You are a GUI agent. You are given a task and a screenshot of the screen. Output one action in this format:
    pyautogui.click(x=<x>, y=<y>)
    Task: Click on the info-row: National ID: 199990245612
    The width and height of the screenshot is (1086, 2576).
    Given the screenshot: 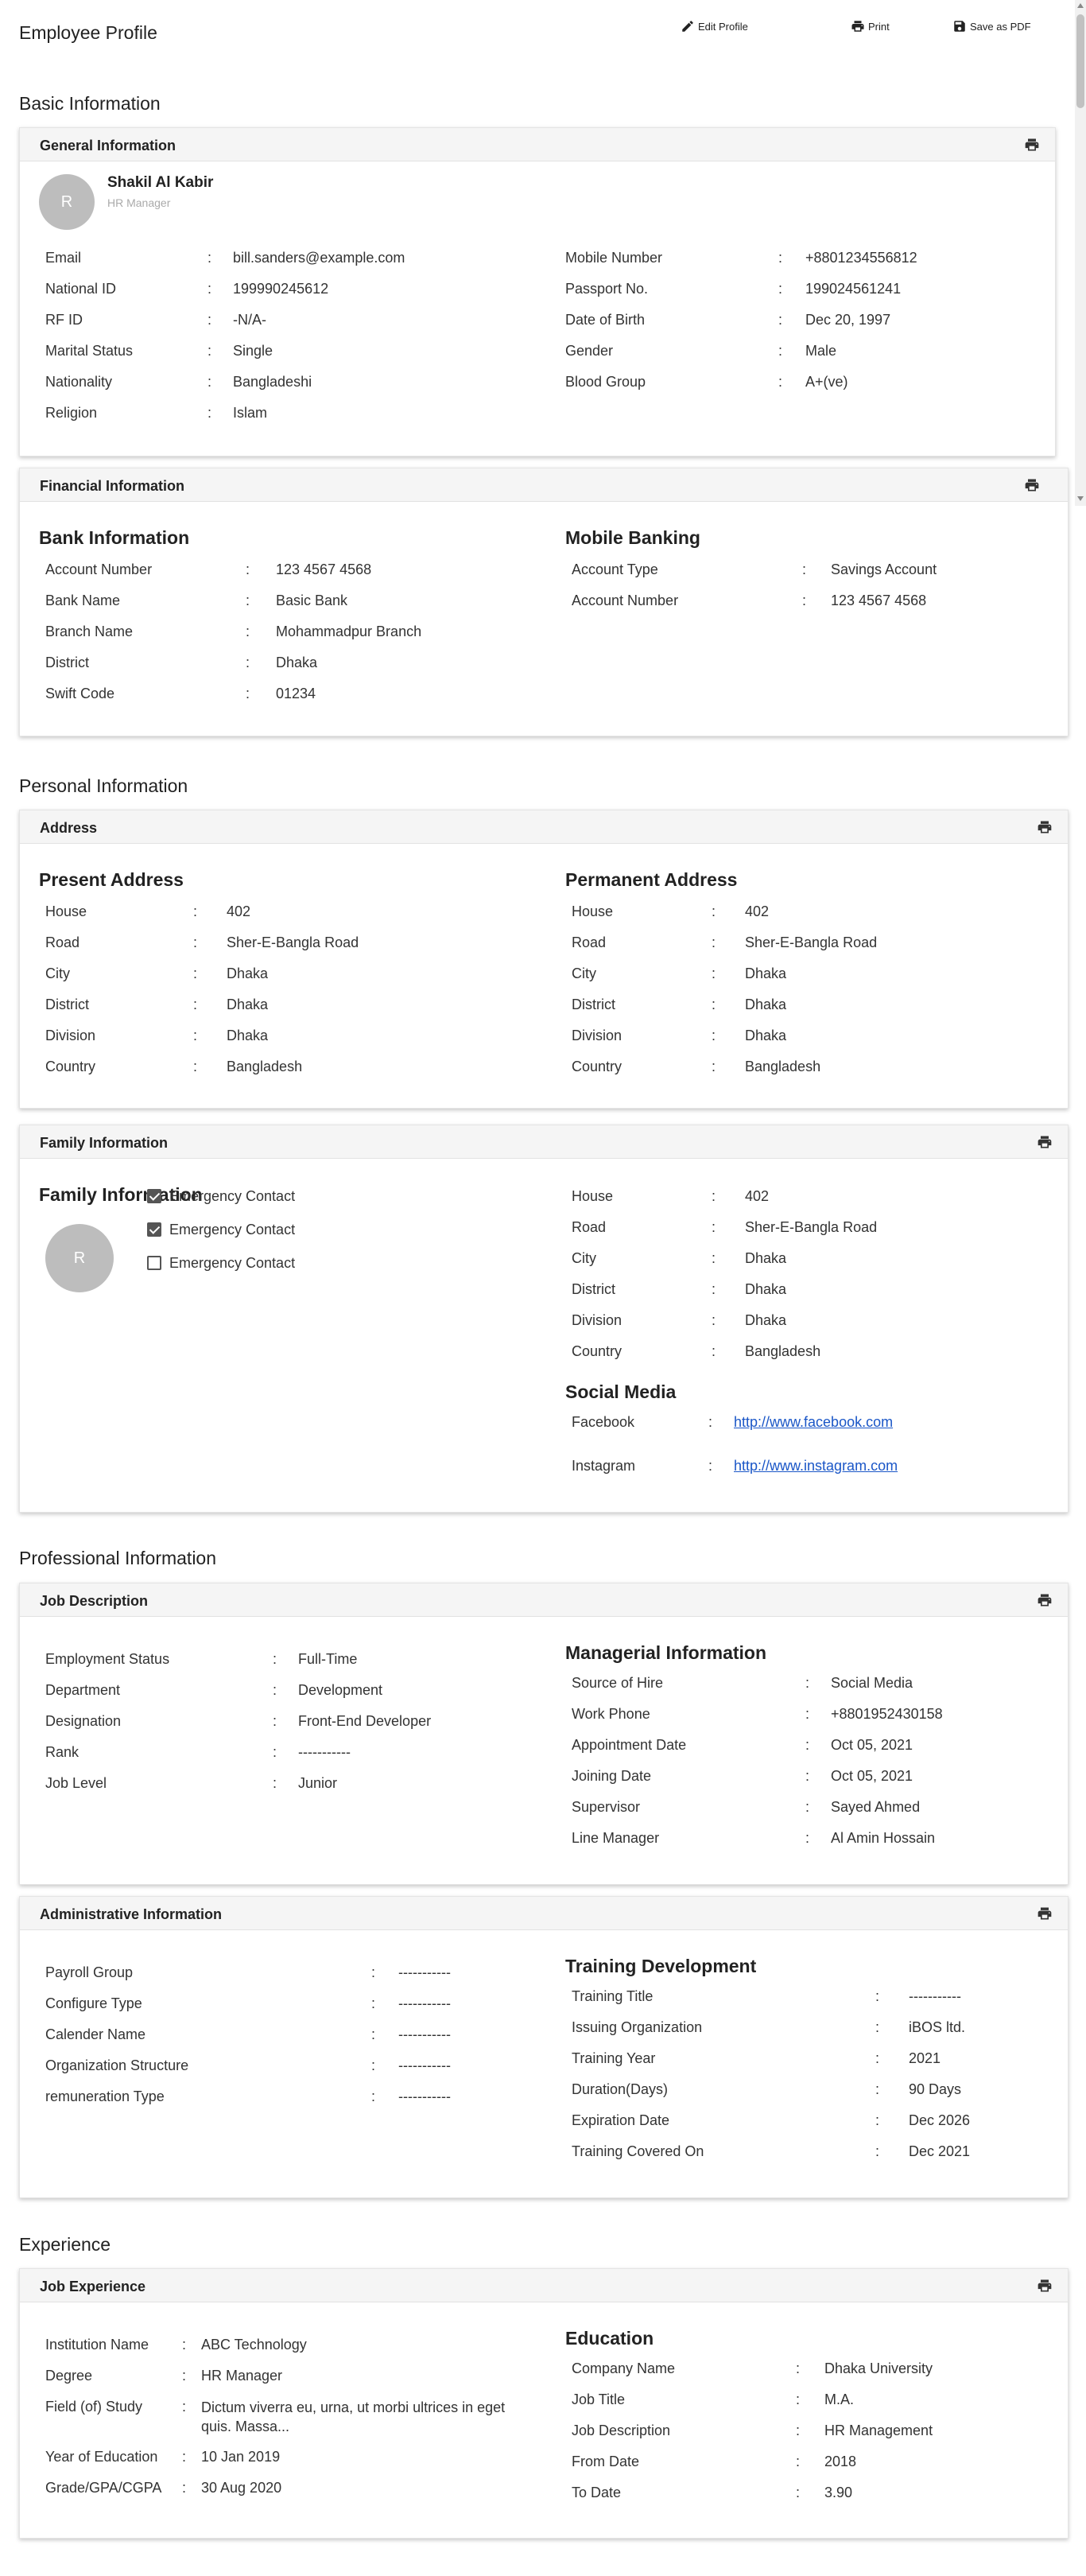 What is the action you would take?
    pyautogui.click(x=283, y=288)
    